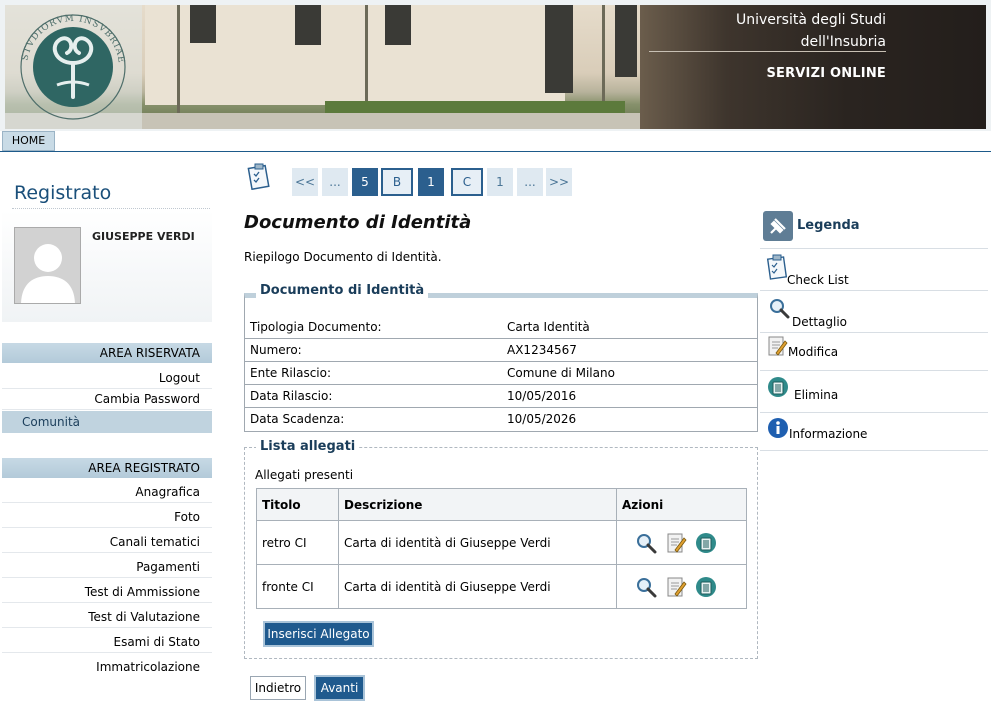  Describe the element at coordinates (107, 266) in the screenshot. I see `user-panel: GIUSEPPE VERDI` at that location.